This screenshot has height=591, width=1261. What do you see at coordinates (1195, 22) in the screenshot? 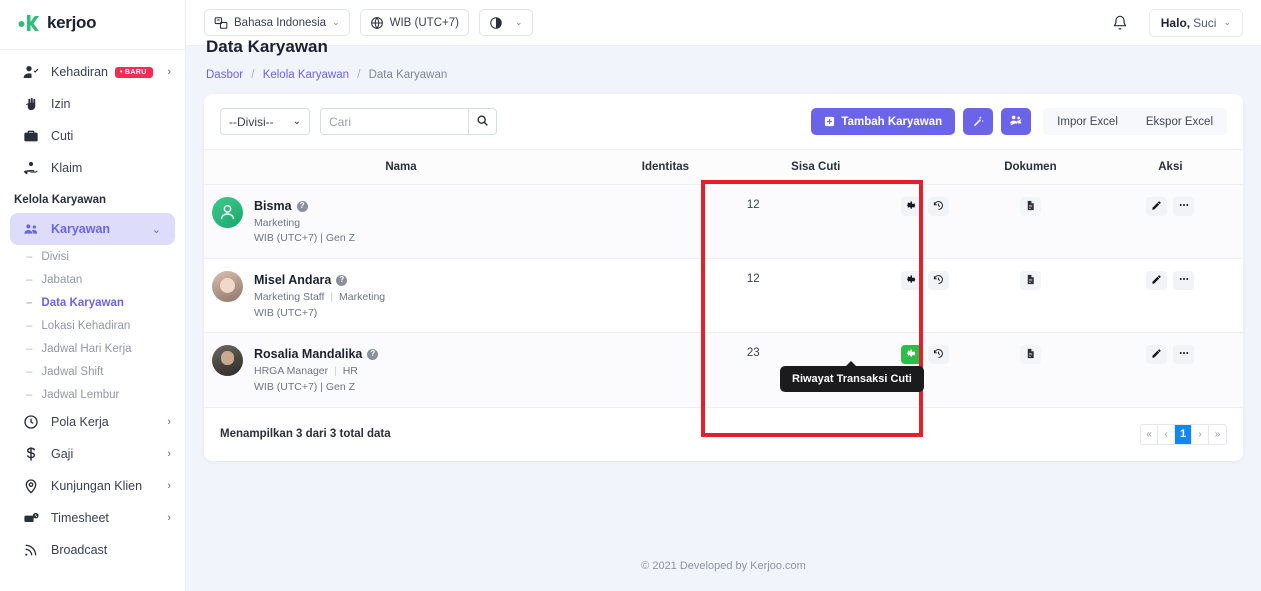
I see `user-menu: Halo, Suci ⌄` at bounding box center [1195, 22].